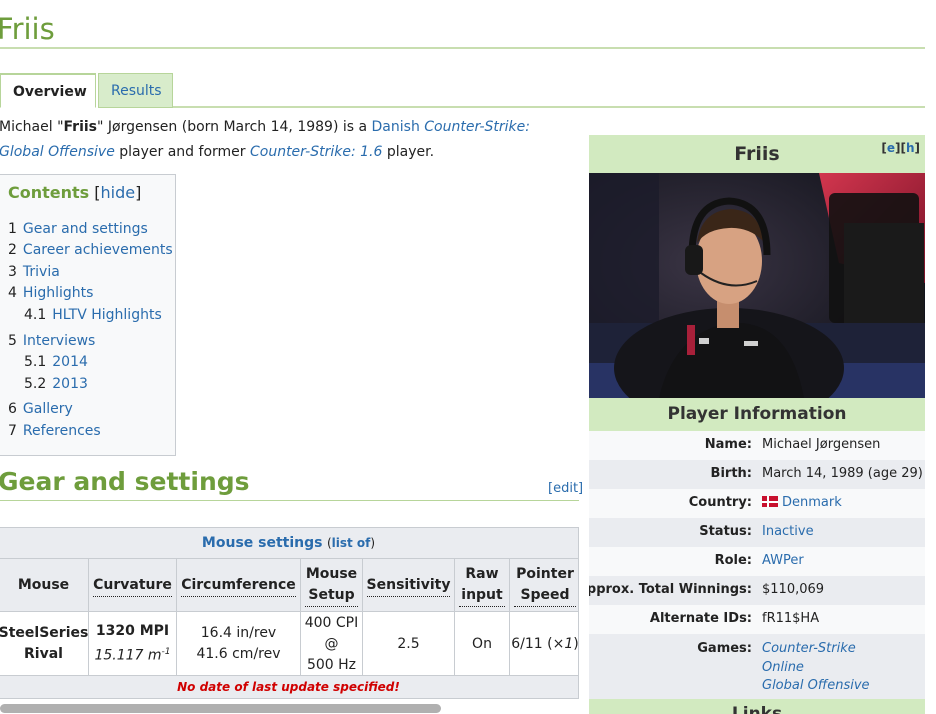  What do you see at coordinates (49, 192) in the screenshot?
I see `toc-title: Contents` at bounding box center [49, 192].